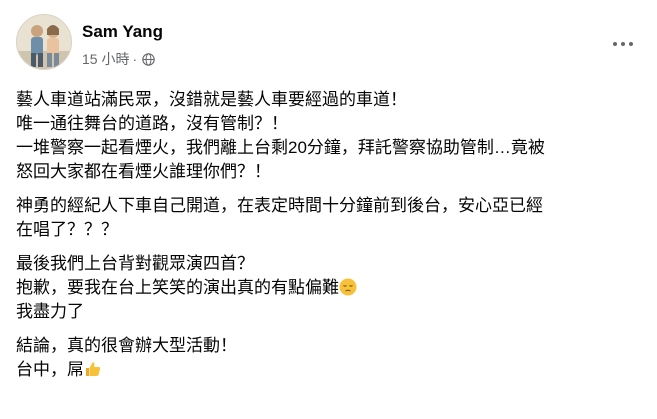 Image resolution: width=657 pixels, height=419 pixels. Describe the element at coordinates (50, 369) in the screenshot. I see `text-segment: 台中，屌` at that location.